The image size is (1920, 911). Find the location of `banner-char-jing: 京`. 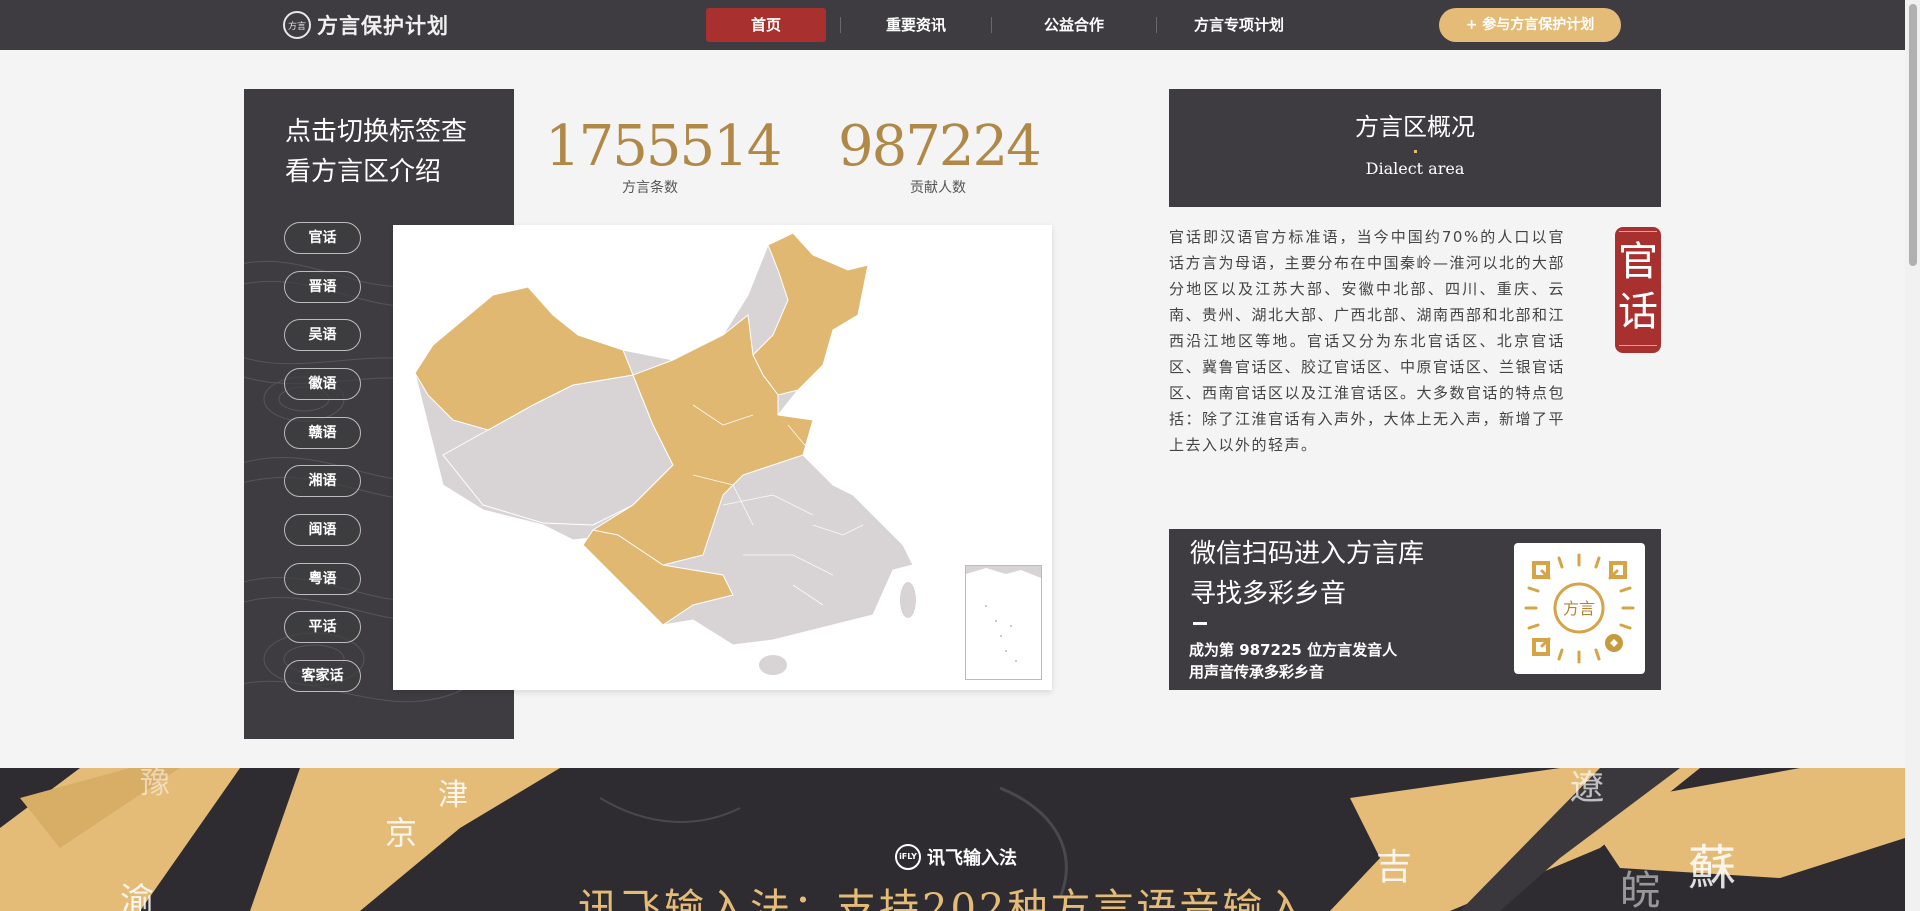

banner-char-jing: 京 is located at coordinates (401, 833).